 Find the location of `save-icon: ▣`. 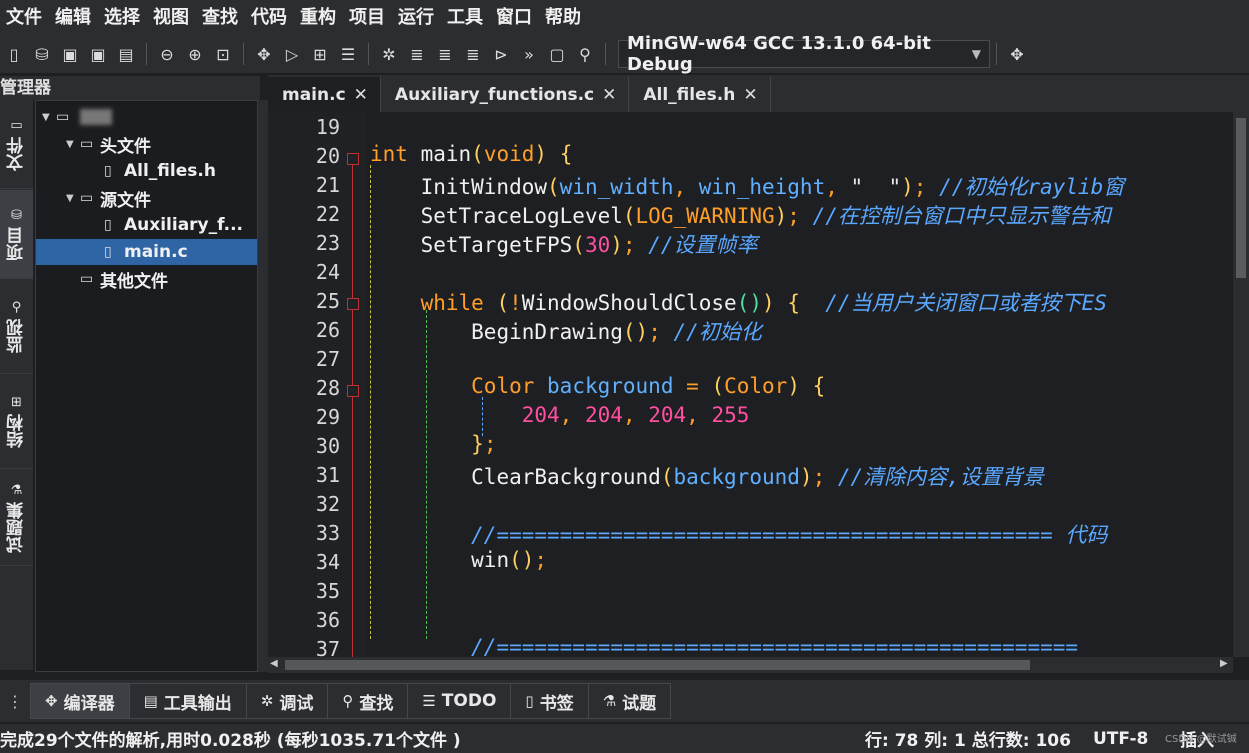

save-icon: ▣ is located at coordinates (70, 54).